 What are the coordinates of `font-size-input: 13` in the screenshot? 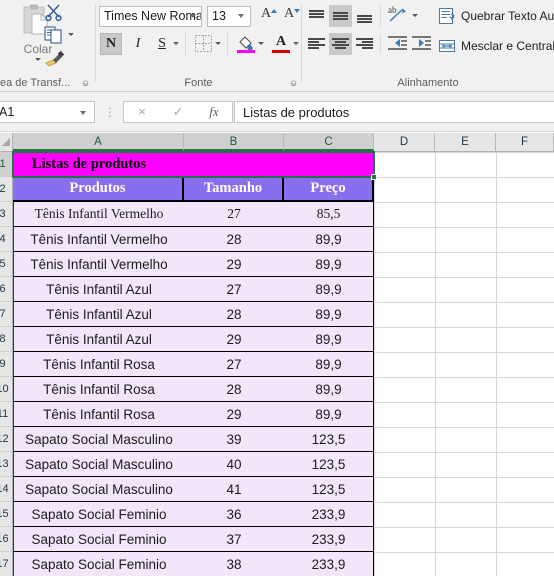 It's located at (229, 16).